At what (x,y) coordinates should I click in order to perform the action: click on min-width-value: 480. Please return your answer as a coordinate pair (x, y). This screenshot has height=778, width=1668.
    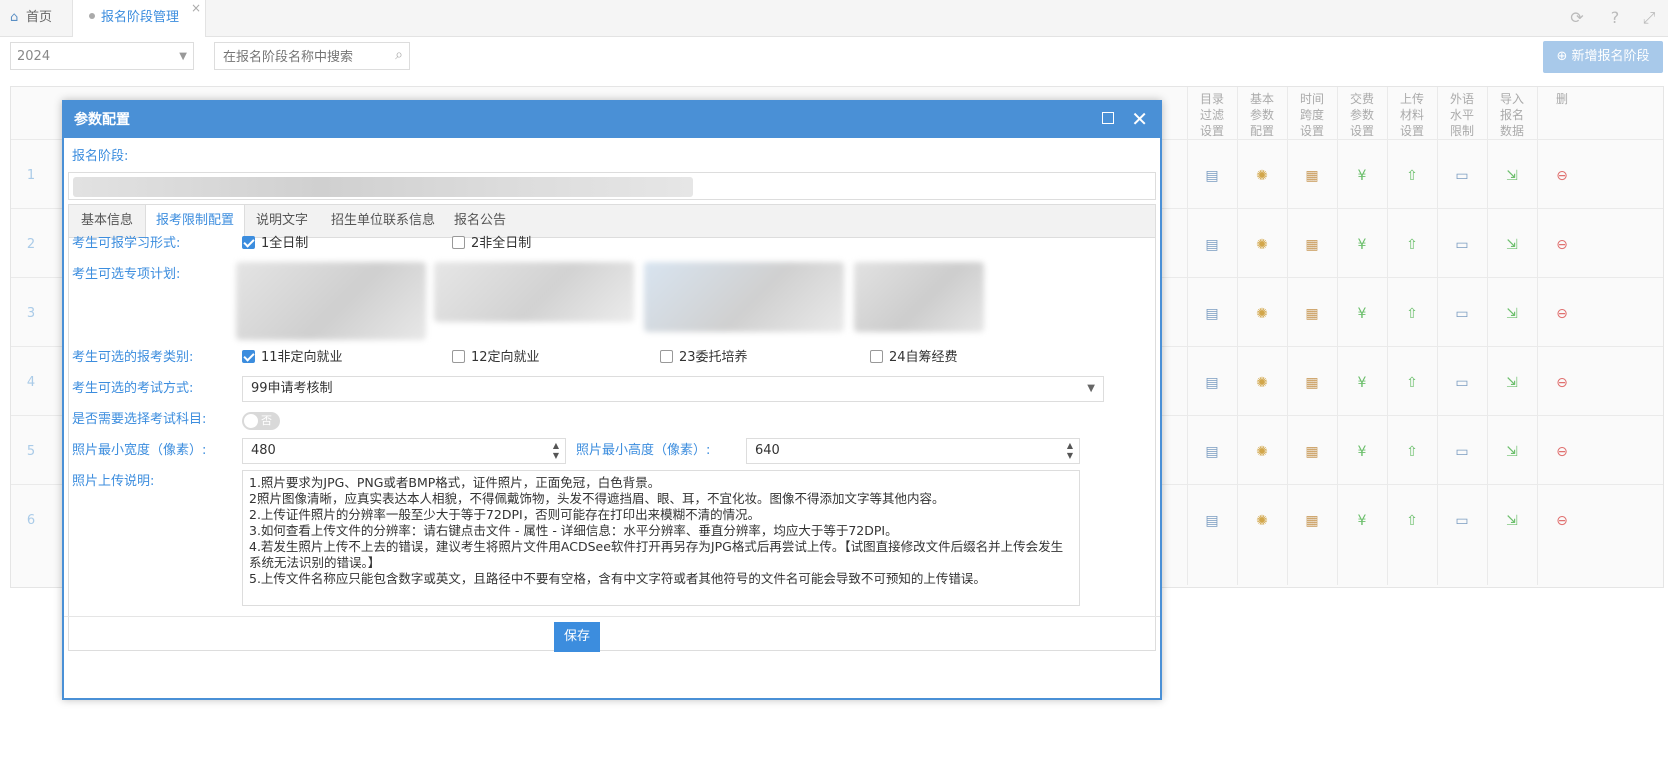
    Looking at the image, I should click on (263, 450).